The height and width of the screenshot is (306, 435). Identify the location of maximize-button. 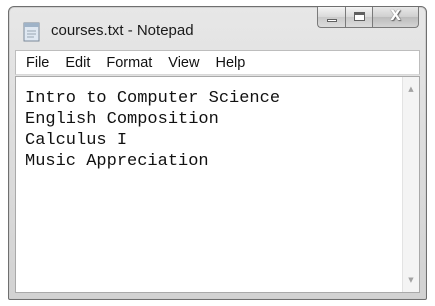
(358, 17).